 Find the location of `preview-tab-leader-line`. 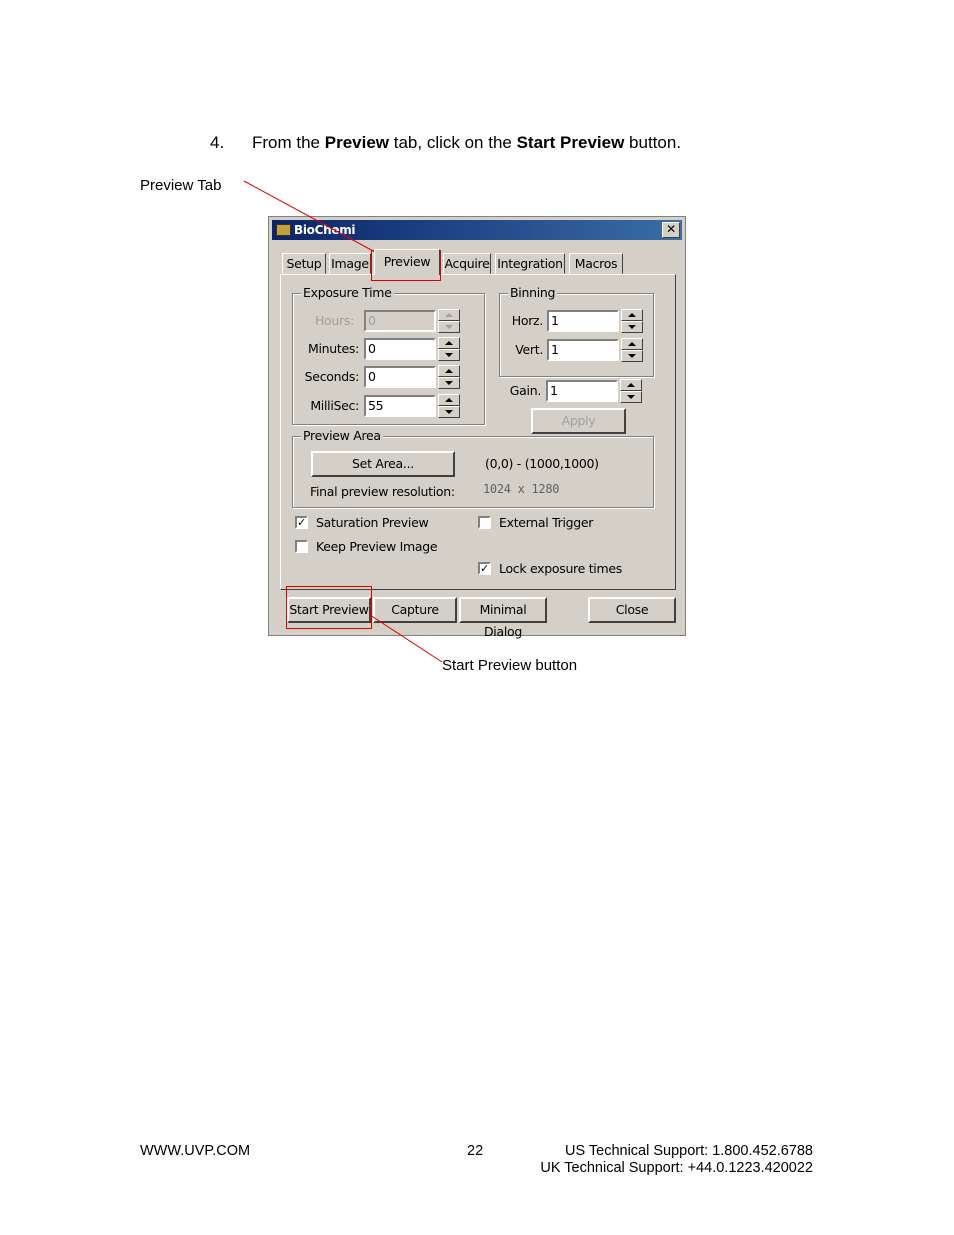

preview-tab-leader-line is located at coordinates (309, 216).